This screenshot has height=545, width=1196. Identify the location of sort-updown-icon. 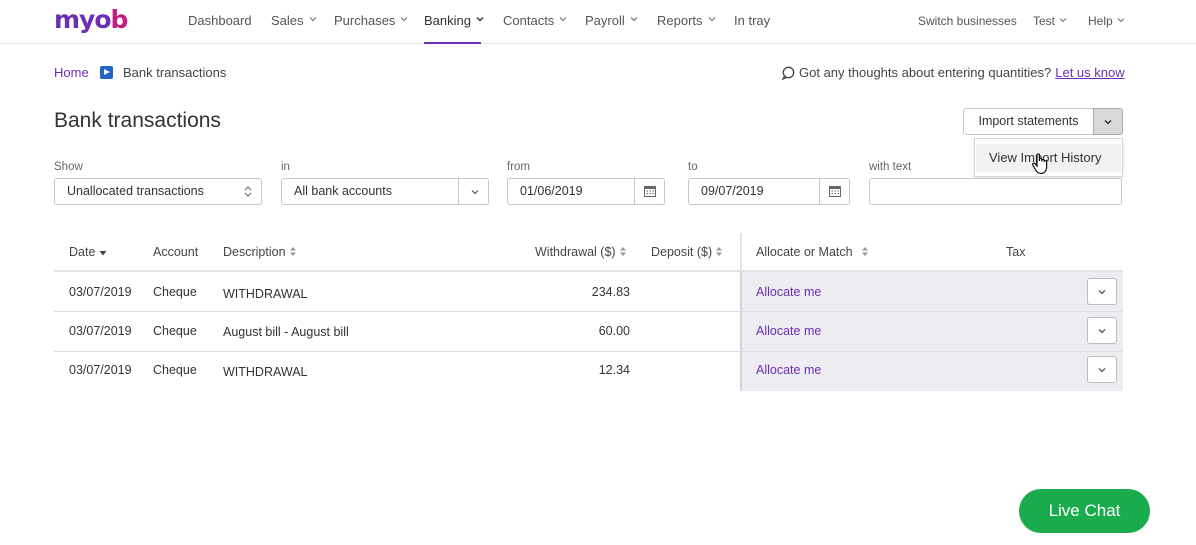
(248, 191).